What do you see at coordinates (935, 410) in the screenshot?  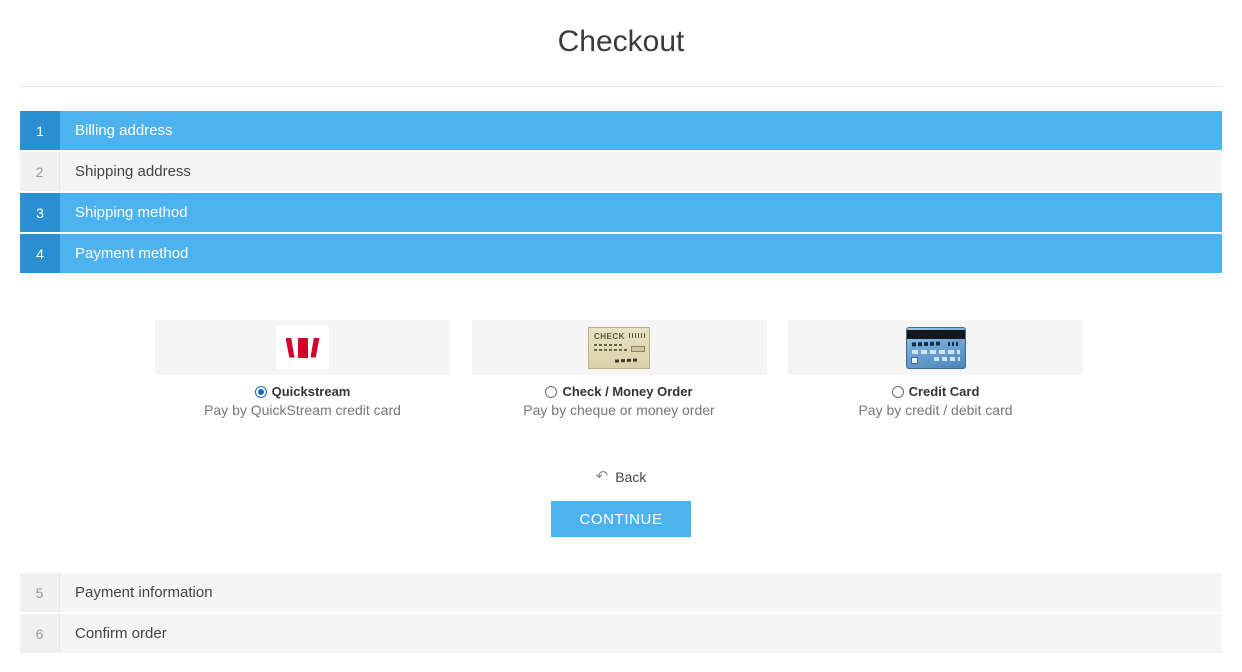 I see `payment-option-description: Pay by credit / debit card` at bounding box center [935, 410].